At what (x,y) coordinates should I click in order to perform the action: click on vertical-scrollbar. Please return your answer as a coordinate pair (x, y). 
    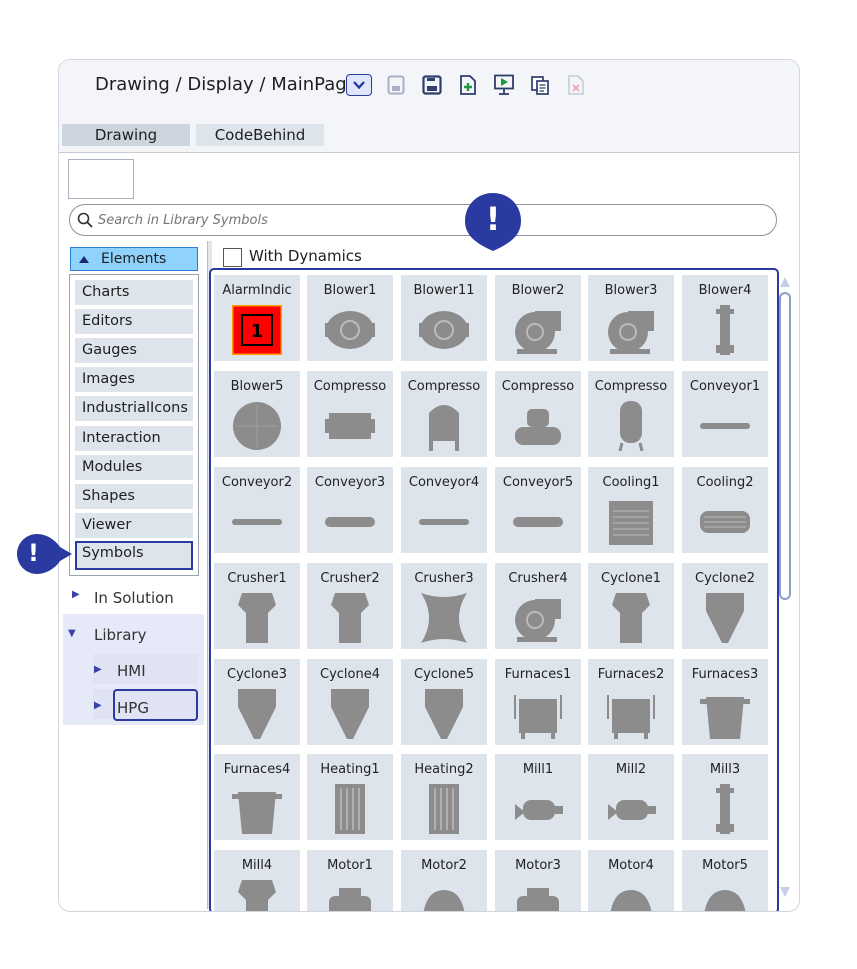
    Looking at the image, I should click on (785, 587).